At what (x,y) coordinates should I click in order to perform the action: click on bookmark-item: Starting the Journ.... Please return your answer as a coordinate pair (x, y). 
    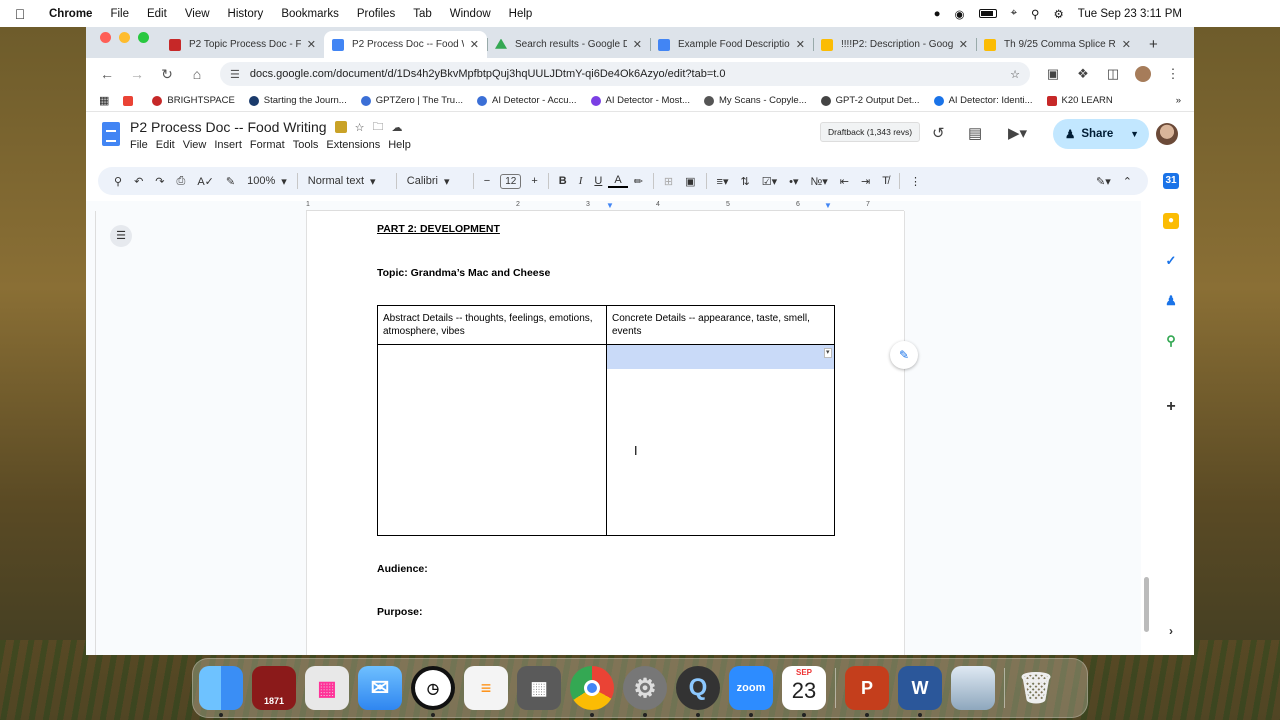
    Looking at the image, I should click on (298, 100).